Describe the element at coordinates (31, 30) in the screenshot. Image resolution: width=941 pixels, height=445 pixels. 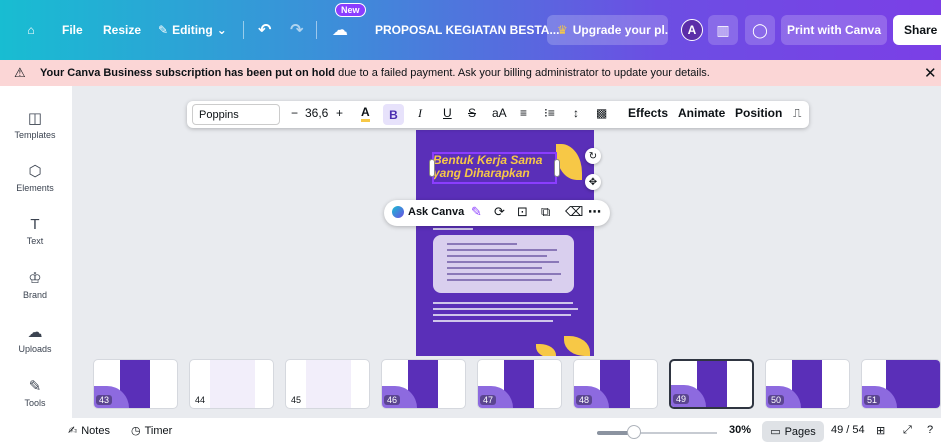
I see `home-button: ⌂` at that location.